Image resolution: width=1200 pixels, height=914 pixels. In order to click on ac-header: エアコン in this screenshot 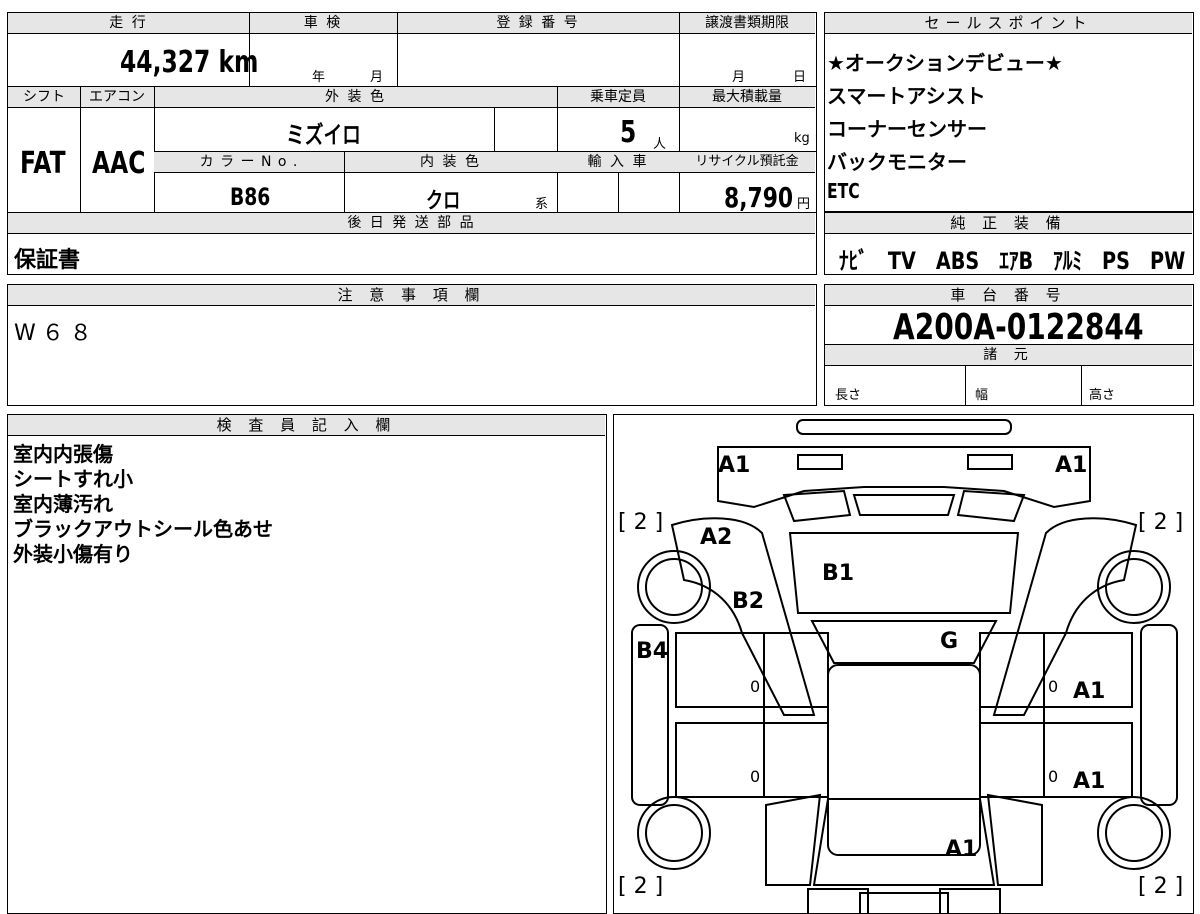, I will do `click(117, 97)`.